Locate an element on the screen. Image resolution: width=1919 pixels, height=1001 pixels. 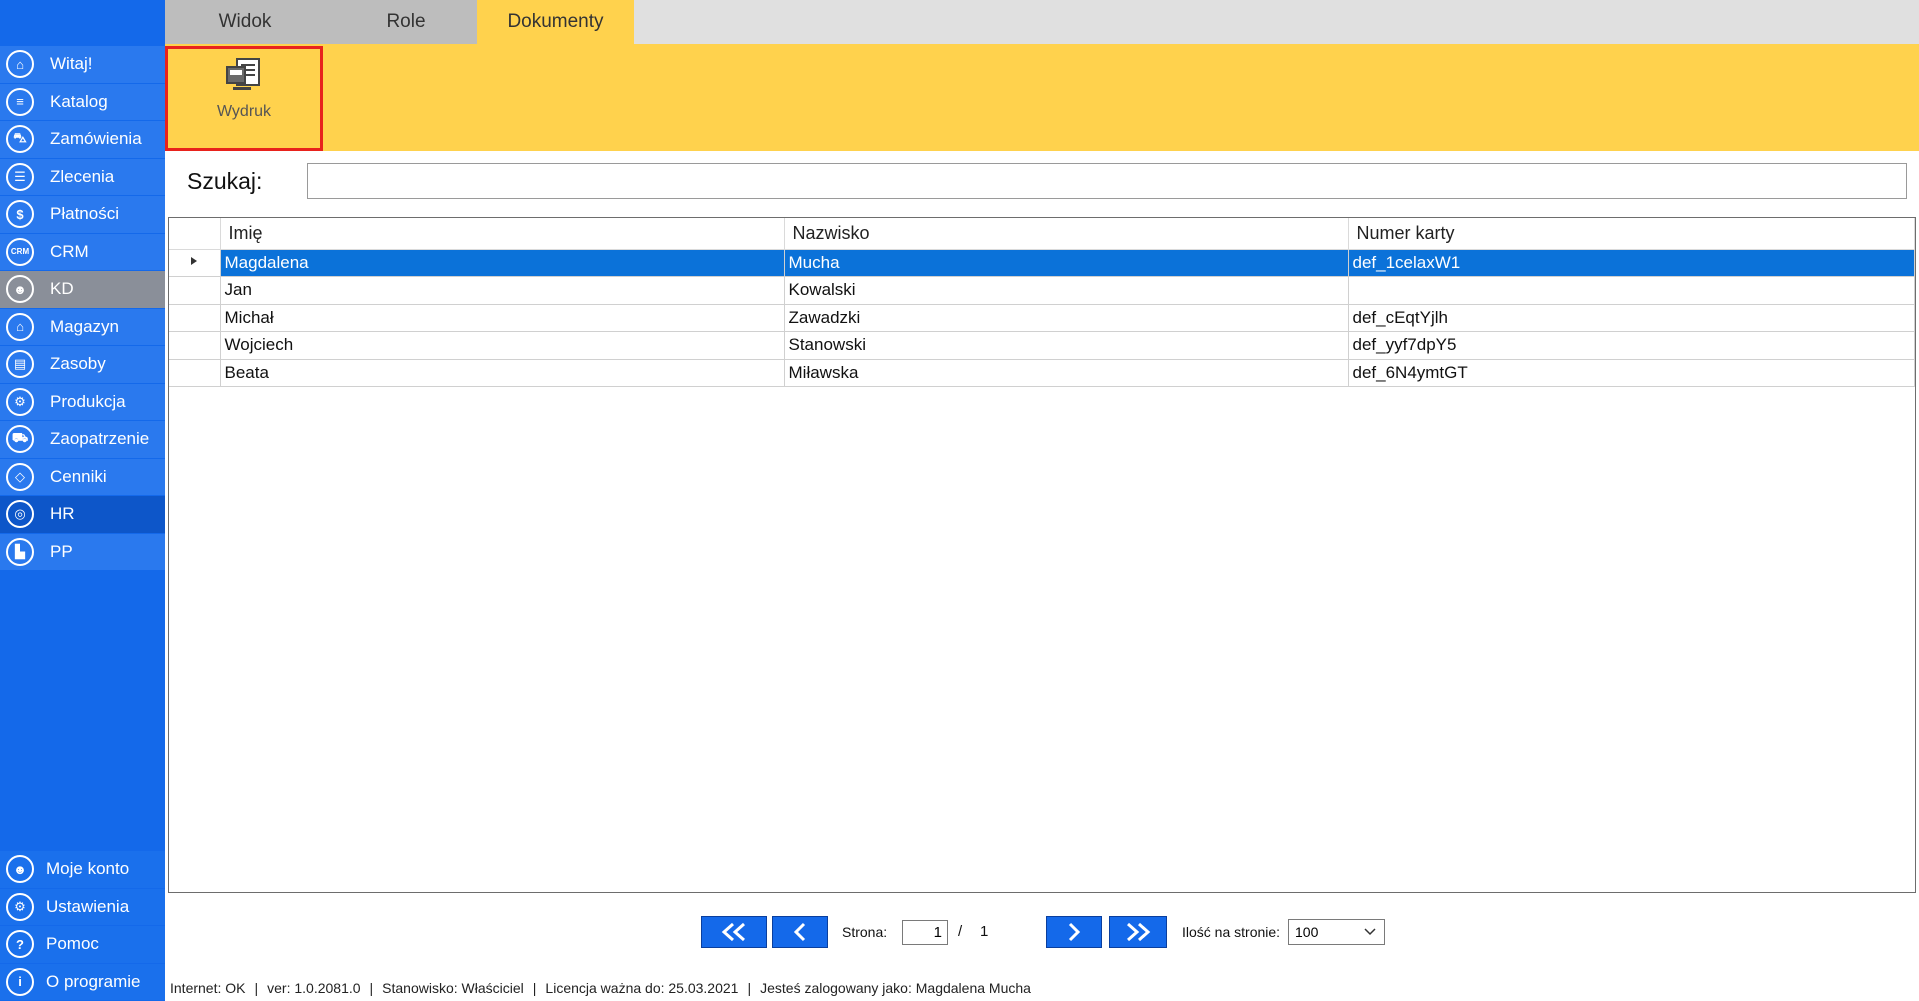
chevron-down-icon is located at coordinates (1370, 932).